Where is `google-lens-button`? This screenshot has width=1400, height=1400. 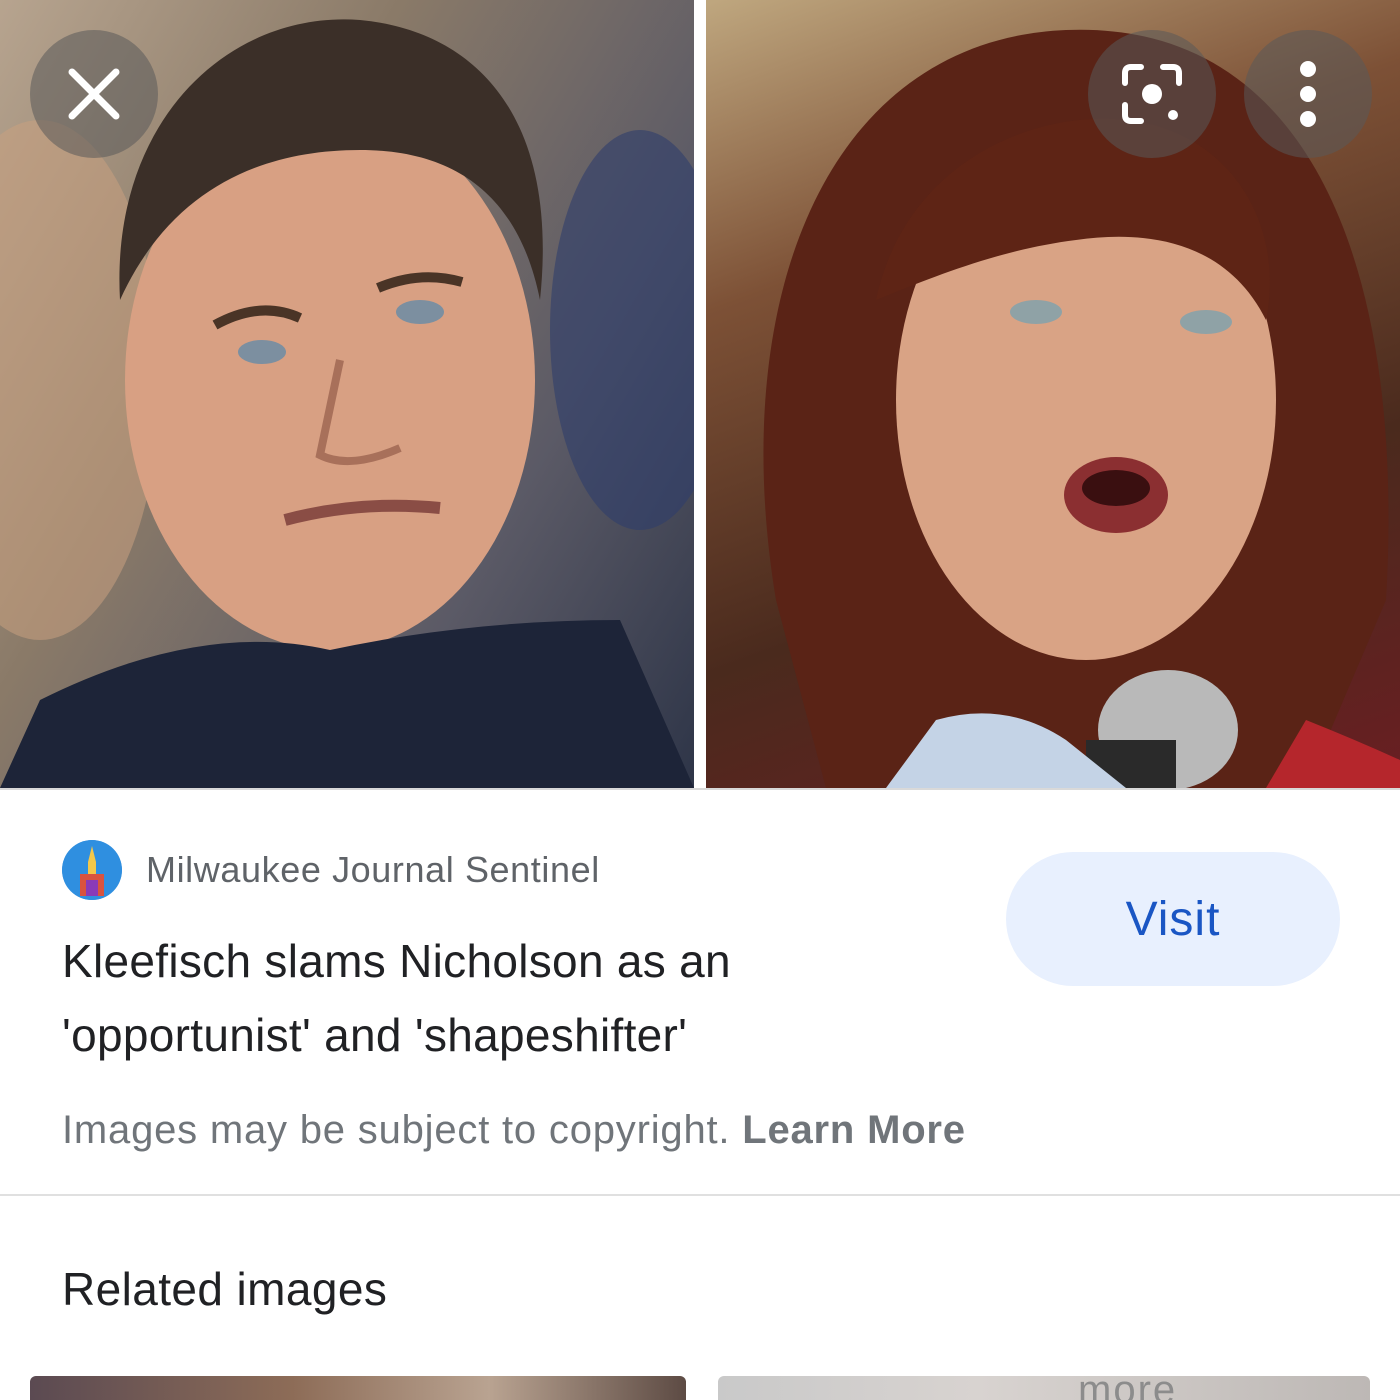
google-lens-button is located at coordinates (1152, 94).